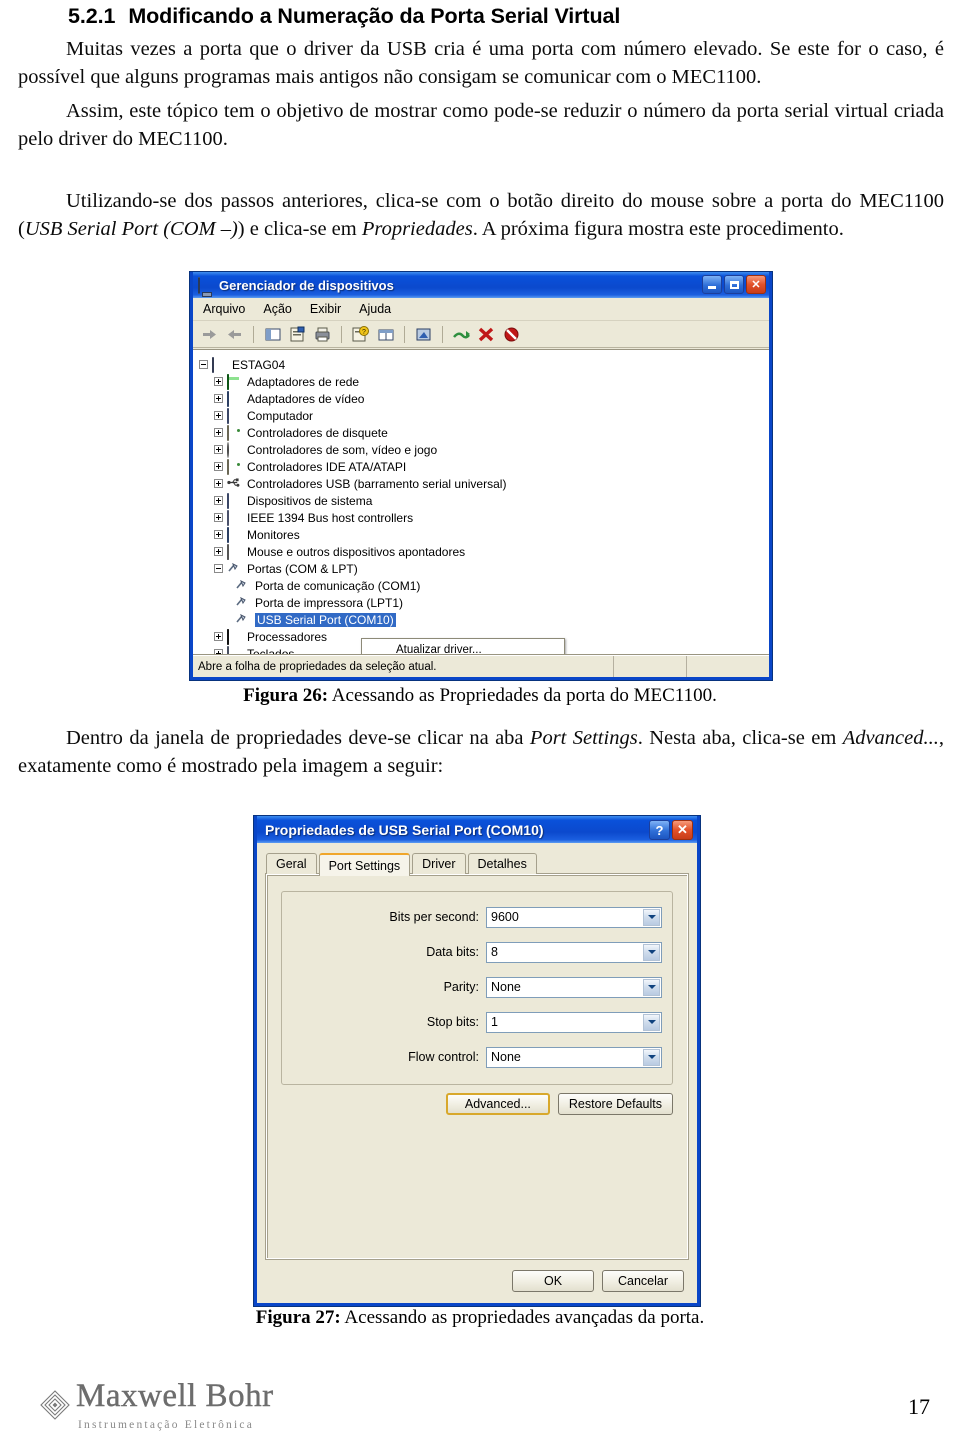 This screenshot has width=960, height=1444. What do you see at coordinates (325, 309) in the screenshot?
I see `menu-item-exibir: Exibir` at bounding box center [325, 309].